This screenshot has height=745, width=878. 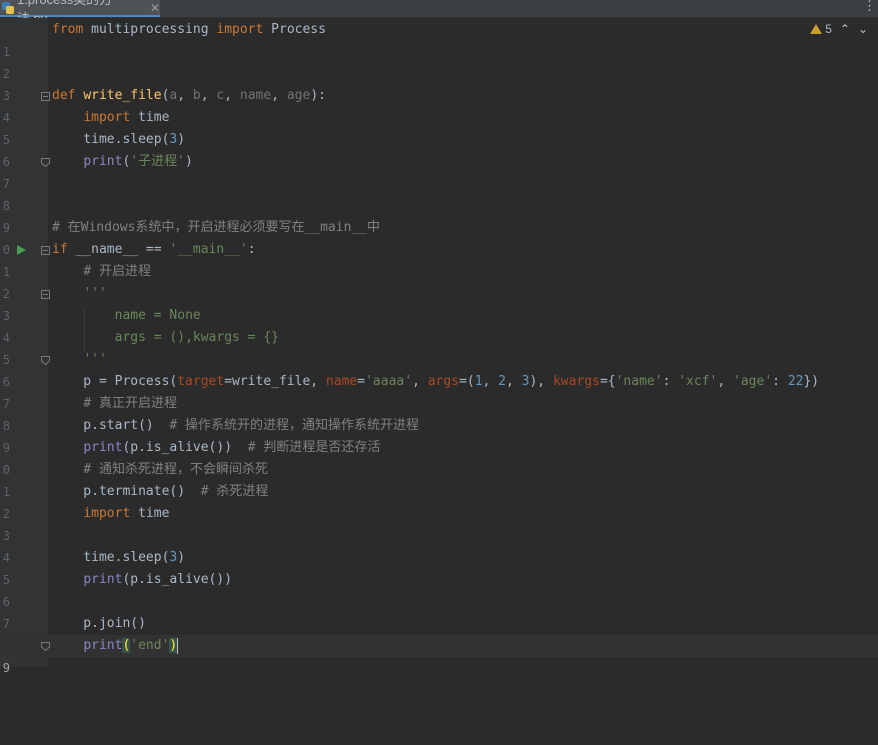 What do you see at coordinates (178, 645) in the screenshot?
I see `text-caret` at bounding box center [178, 645].